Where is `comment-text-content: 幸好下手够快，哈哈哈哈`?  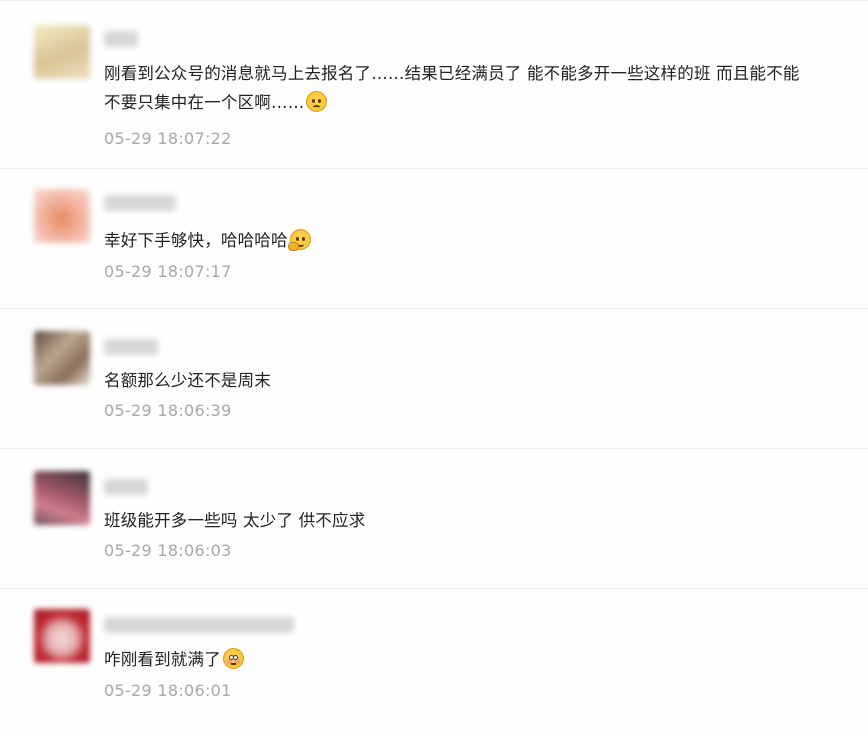 comment-text-content: 幸好下手够快，哈哈哈哈 is located at coordinates (196, 240).